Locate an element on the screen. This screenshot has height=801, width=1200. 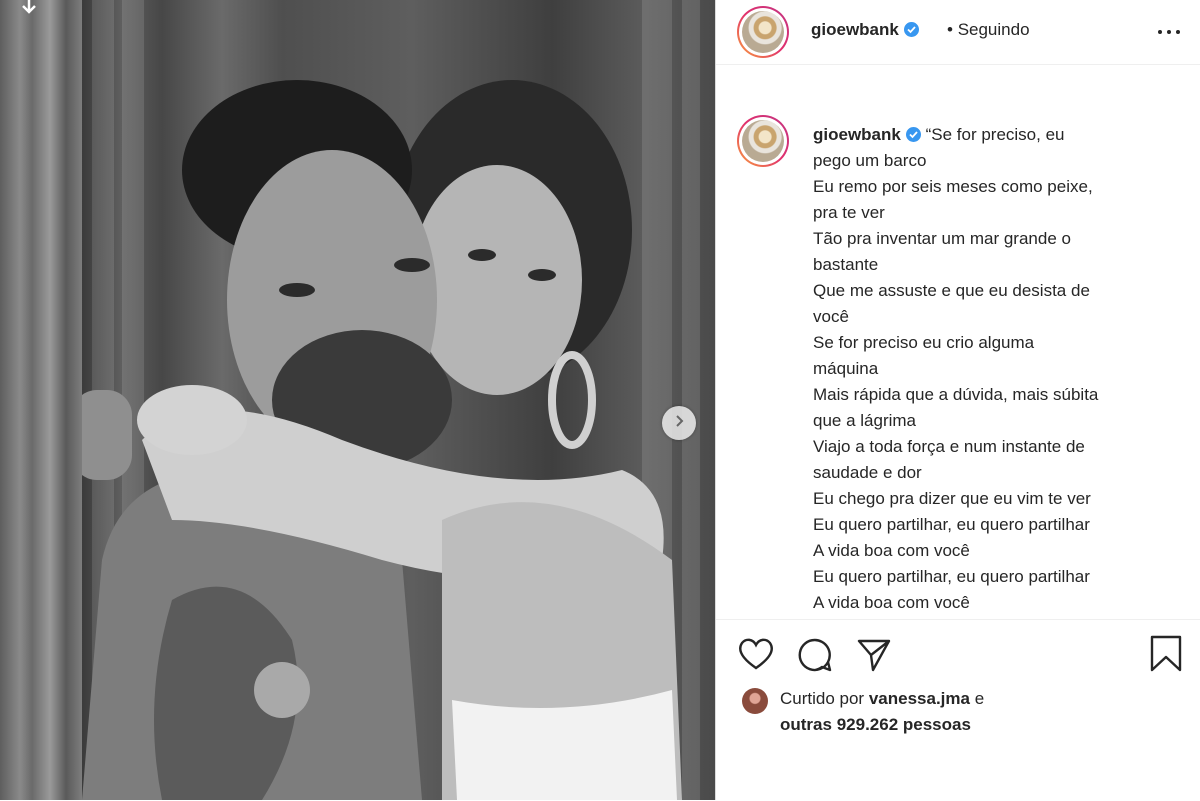
caption-avatar is located at coordinates (763, 141).